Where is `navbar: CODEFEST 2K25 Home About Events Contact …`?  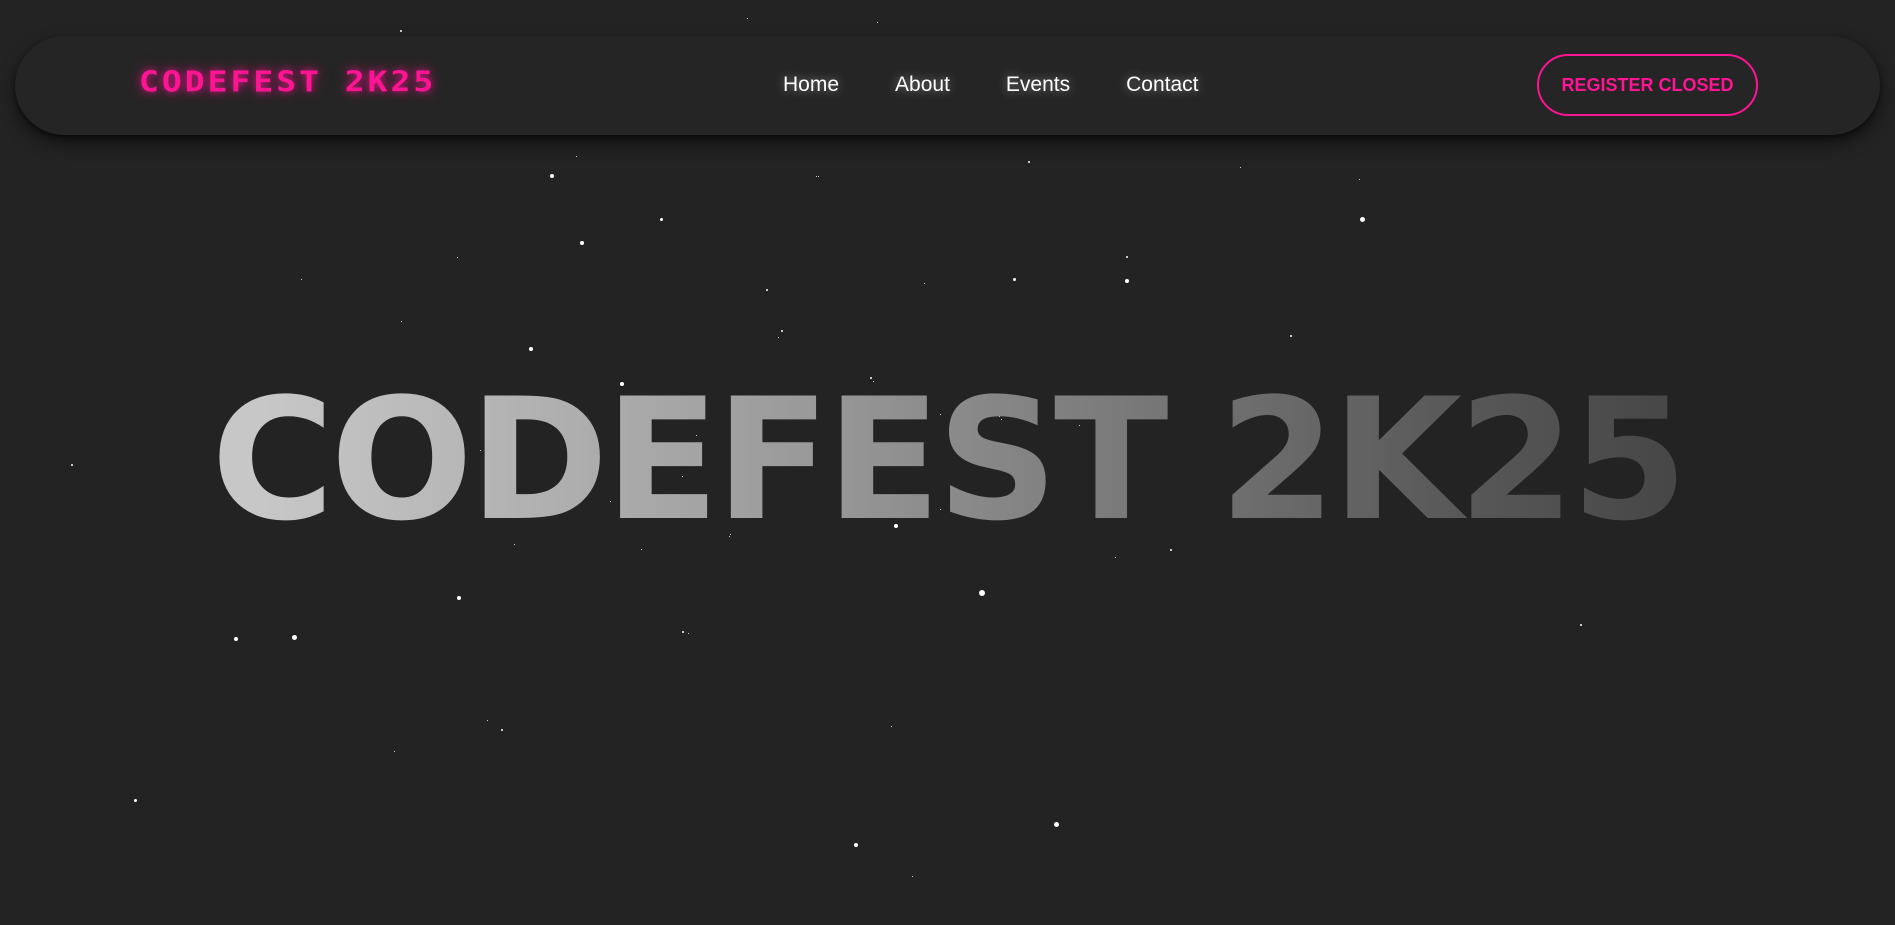 navbar: CODEFEST 2K25 Home About Events Contact … is located at coordinates (947, 85).